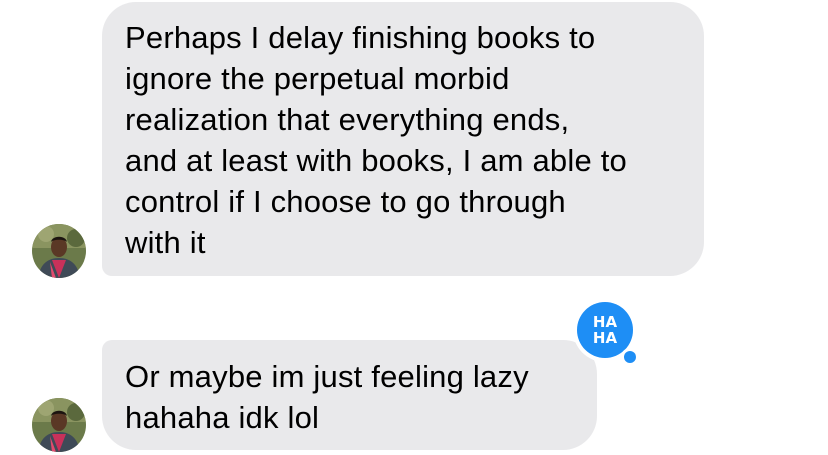  What do you see at coordinates (376, 160) in the screenshot?
I see `message-text-line: and at least with books, I am able to` at bounding box center [376, 160].